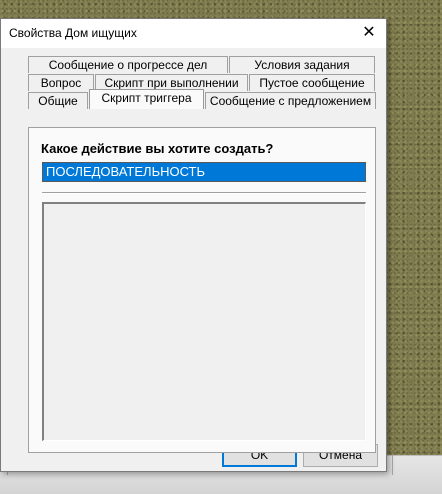 This screenshot has width=442, height=494. What do you see at coordinates (204, 193) in the screenshot?
I see `separator` at bounding box center [204, 193].